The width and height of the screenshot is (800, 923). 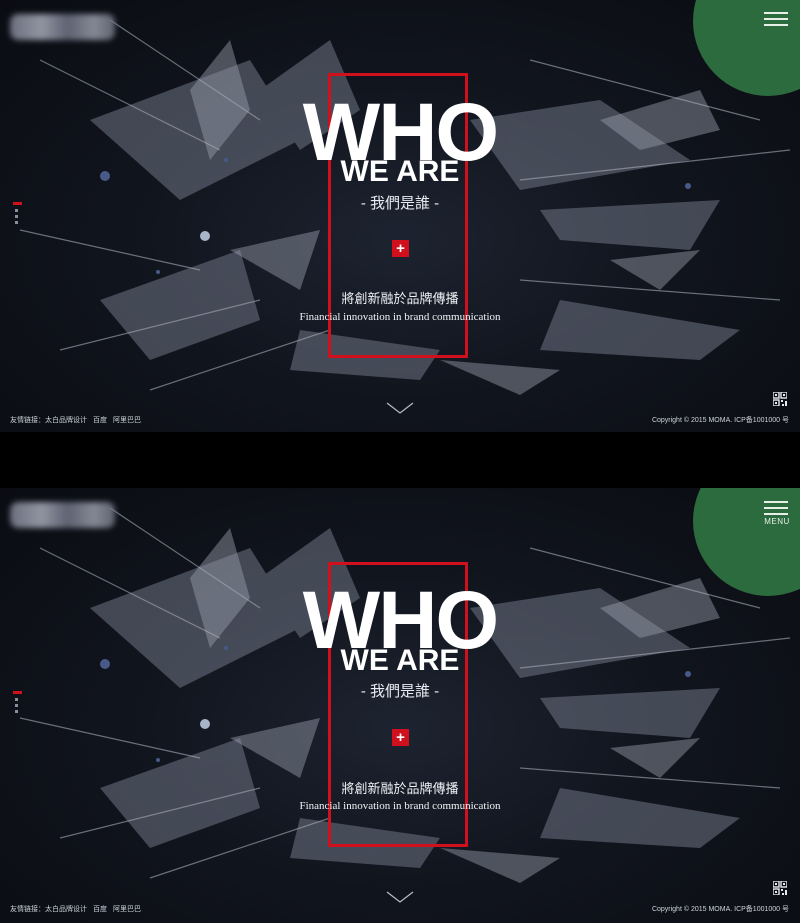 What do you see at coordinates (777, 521) in the screenshot?
I see `menu-label: MENU` at bounding box center [777, 521].